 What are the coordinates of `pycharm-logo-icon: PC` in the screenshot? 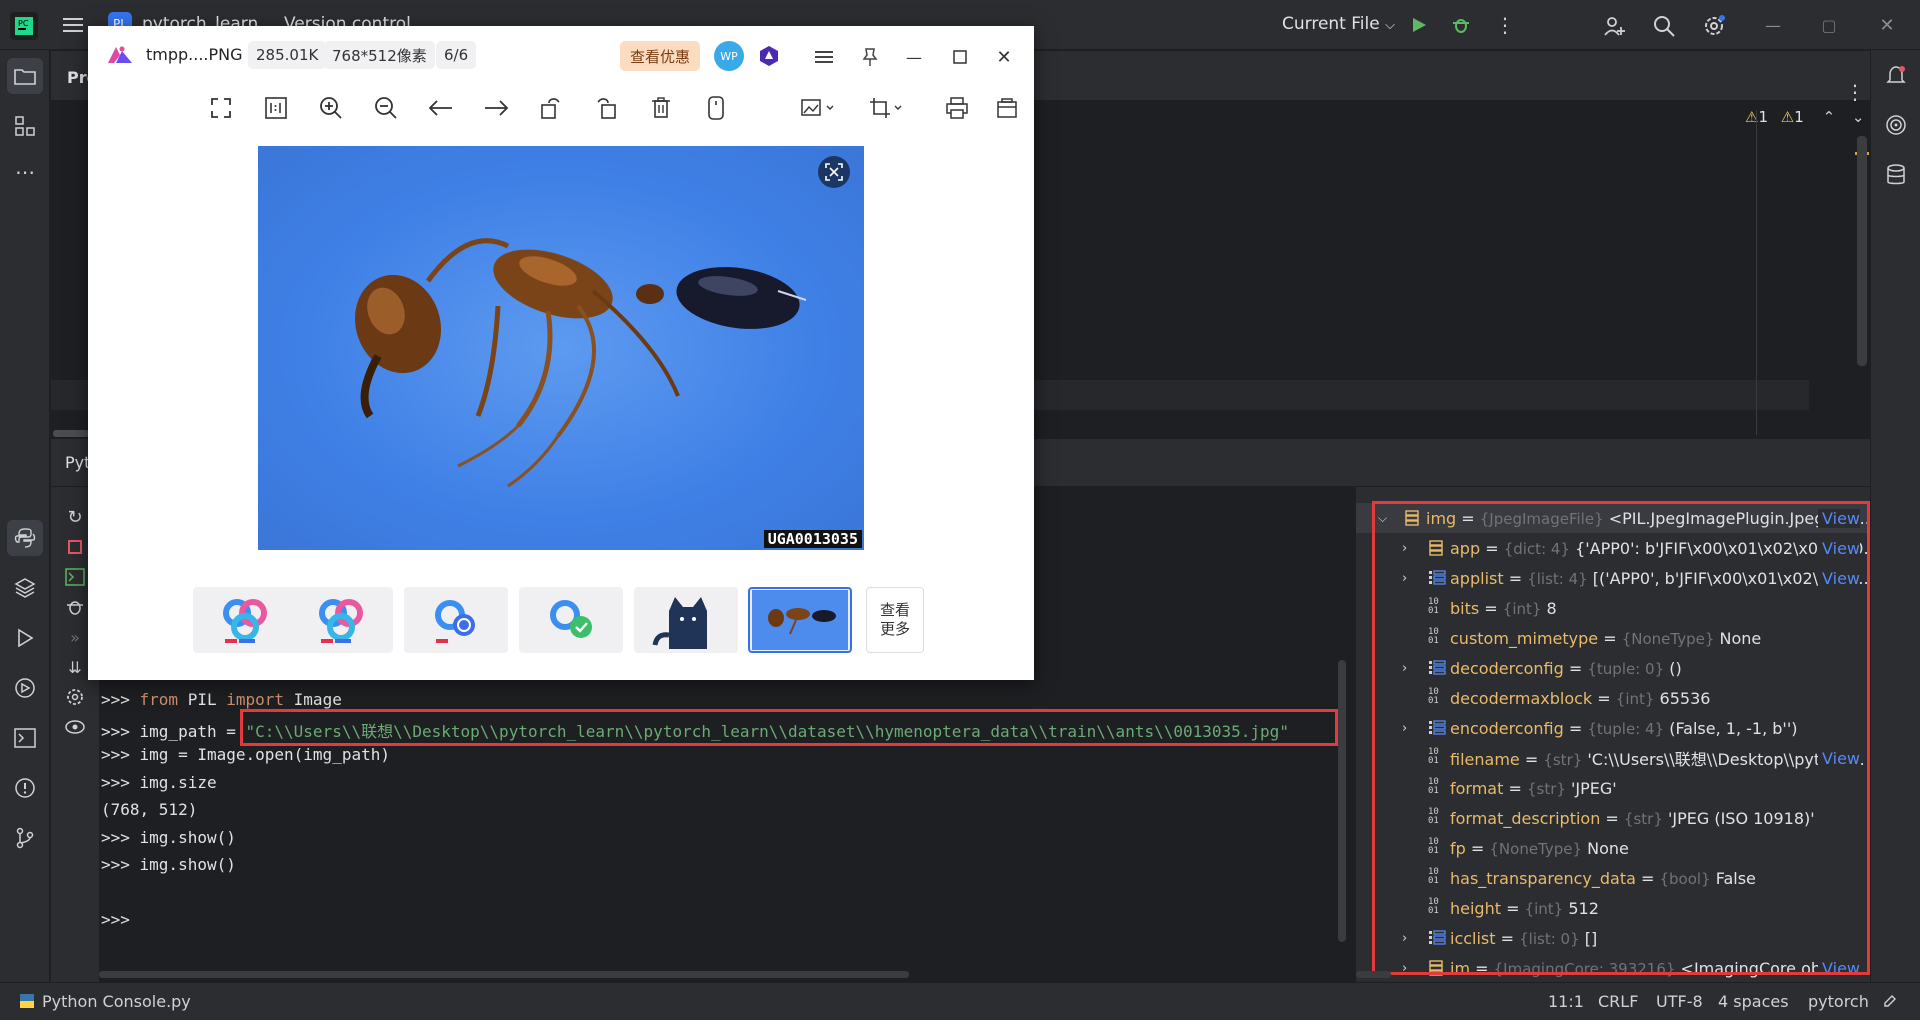 It's located at (24, 26).